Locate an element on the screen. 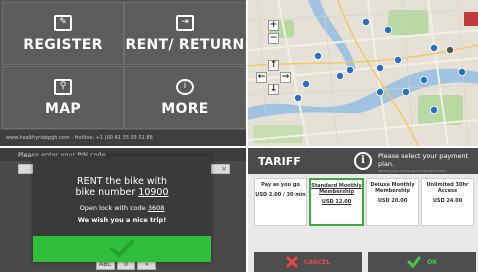 Image resolution: width=478 pixels, height=272 pixels. enter-icon: ⇥ is located at coordinates (185, 22).